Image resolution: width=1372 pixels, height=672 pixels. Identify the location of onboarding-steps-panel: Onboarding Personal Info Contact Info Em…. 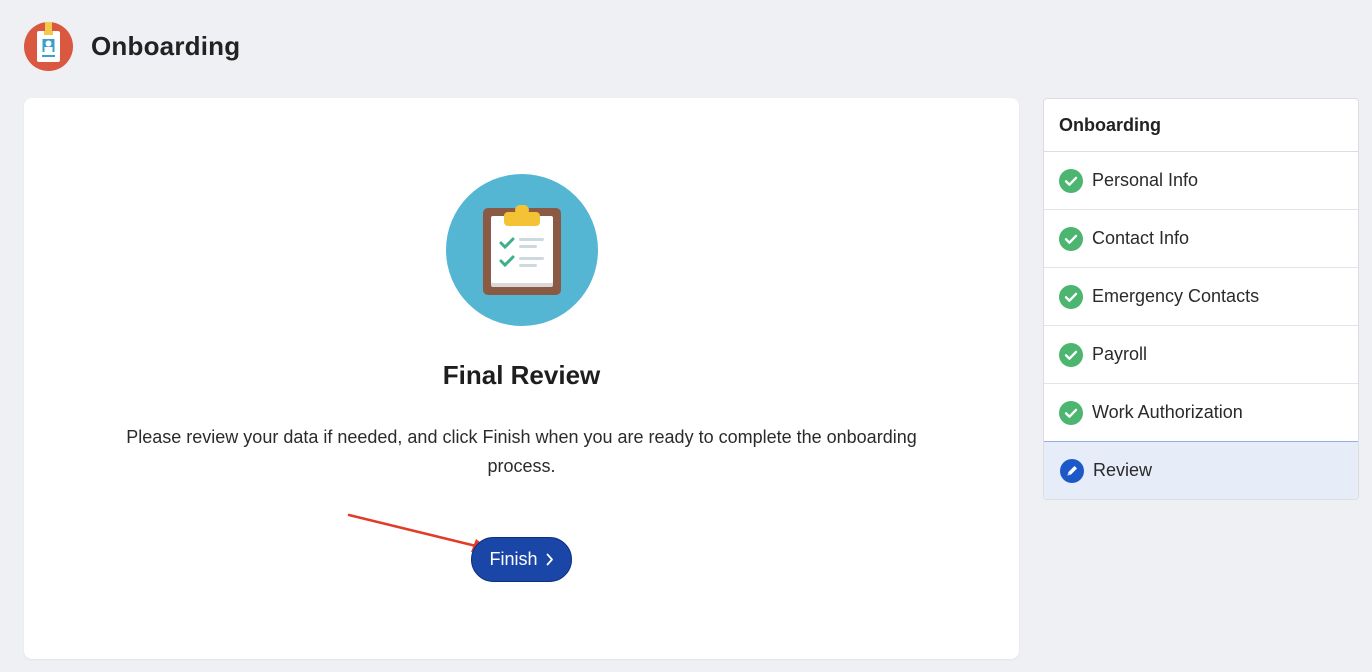
(1201, 299).